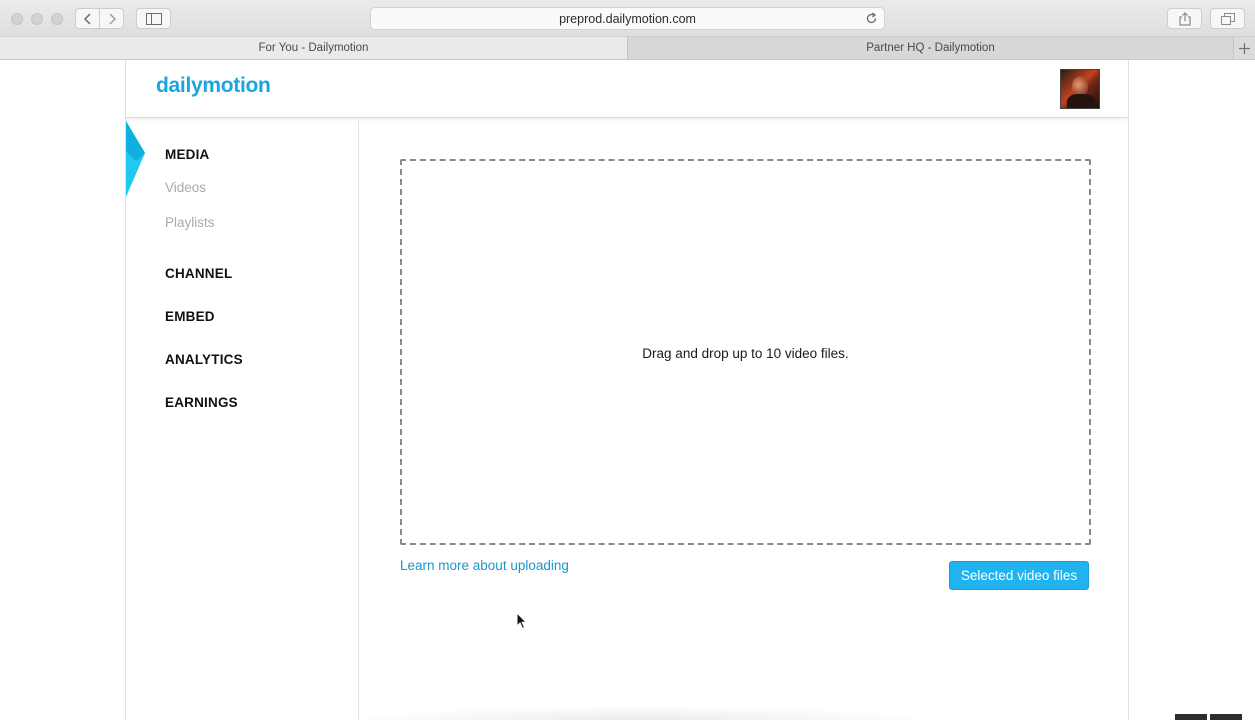 This screenshot has height=720, width=1255. I want to click on forward-icon, so click(112, 18).